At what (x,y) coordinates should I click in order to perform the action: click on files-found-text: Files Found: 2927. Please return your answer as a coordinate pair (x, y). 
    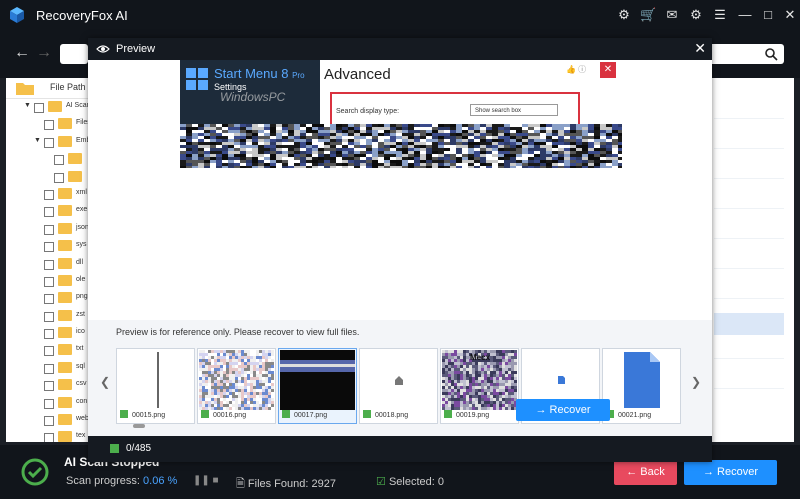
    Looking at the image, I should click on (291, 484).